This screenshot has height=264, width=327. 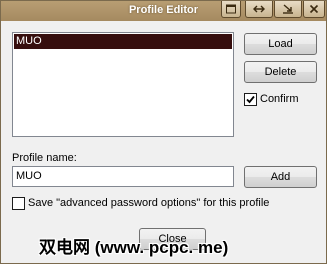 I want to click on watermark: 双电网 (www. pcpc. me), so click(x=134, y=247).